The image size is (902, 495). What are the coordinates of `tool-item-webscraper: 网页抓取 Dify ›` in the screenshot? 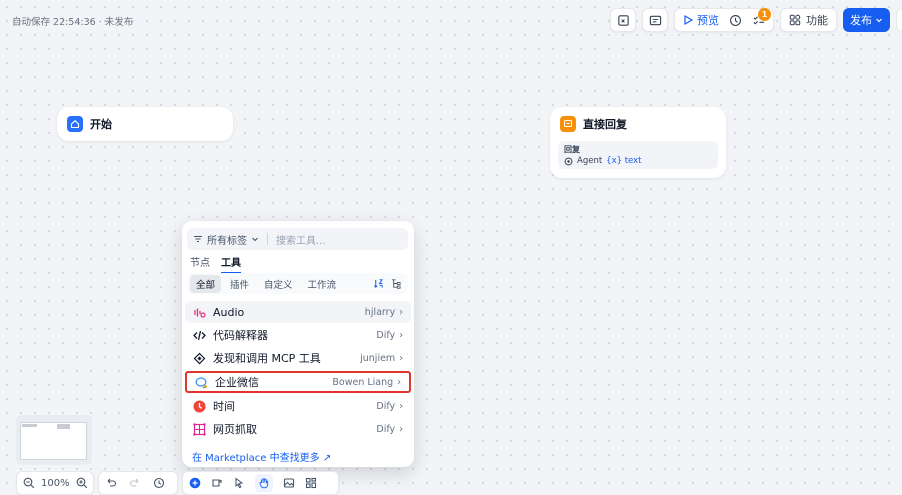 It's located at (298, 429).